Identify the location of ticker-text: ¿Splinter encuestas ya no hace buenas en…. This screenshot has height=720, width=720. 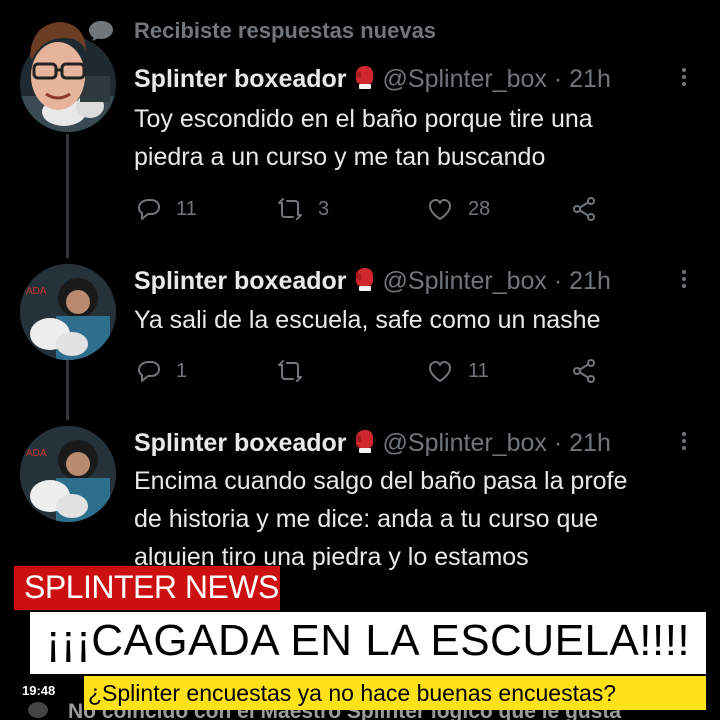
(352, 693).